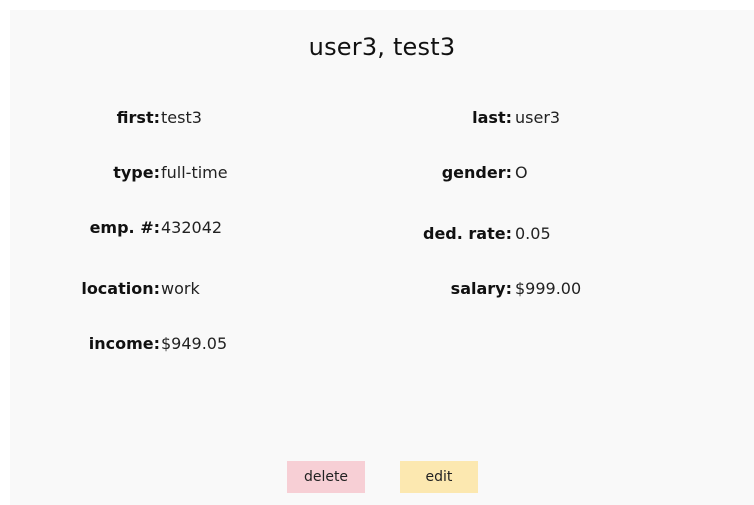  I want to click on field-ded-rate-label: ded. rate:, so click(467, 233).